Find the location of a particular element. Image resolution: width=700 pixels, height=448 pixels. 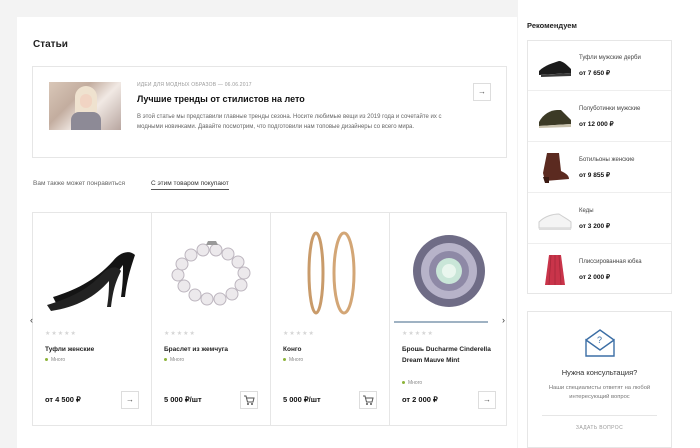

brooch-icon is located at coordinates (449, 271).